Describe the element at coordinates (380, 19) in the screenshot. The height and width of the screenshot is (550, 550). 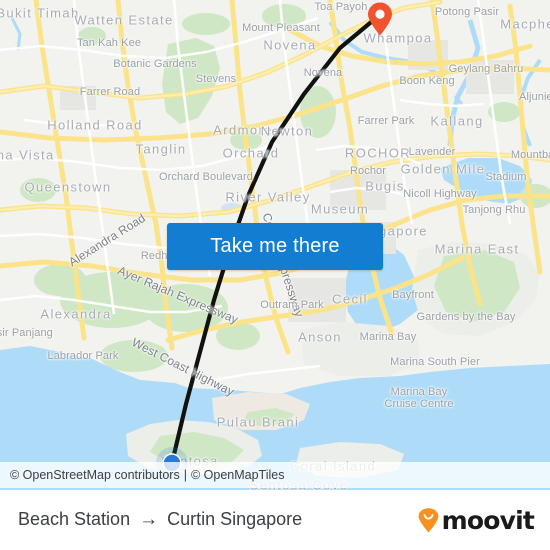
I see `destination-pin` at that location.